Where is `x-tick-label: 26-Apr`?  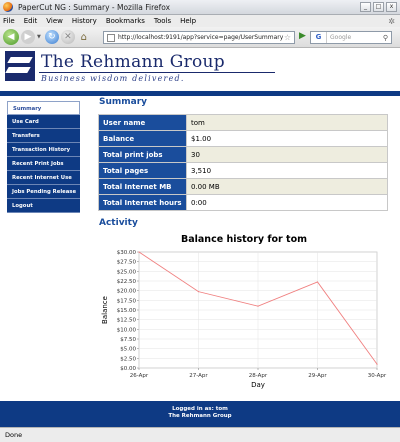
x-tick-label: 26-Apr is located at coordinates (139, 376).